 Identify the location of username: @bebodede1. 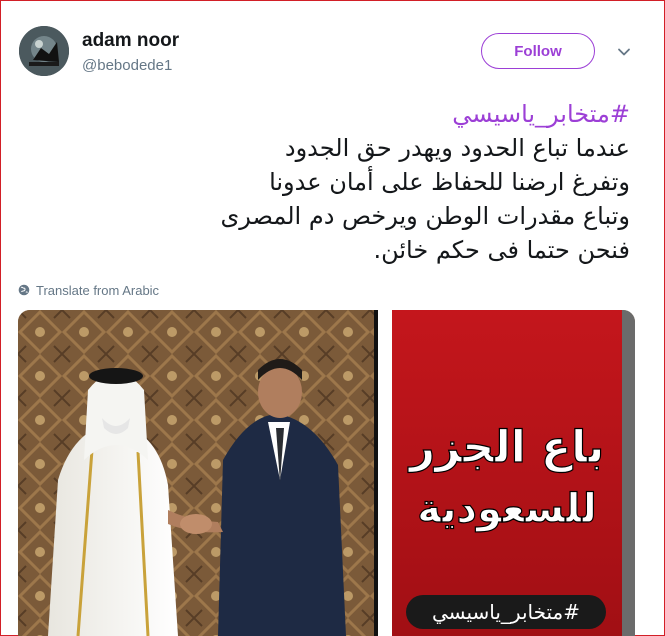
(127, 65).